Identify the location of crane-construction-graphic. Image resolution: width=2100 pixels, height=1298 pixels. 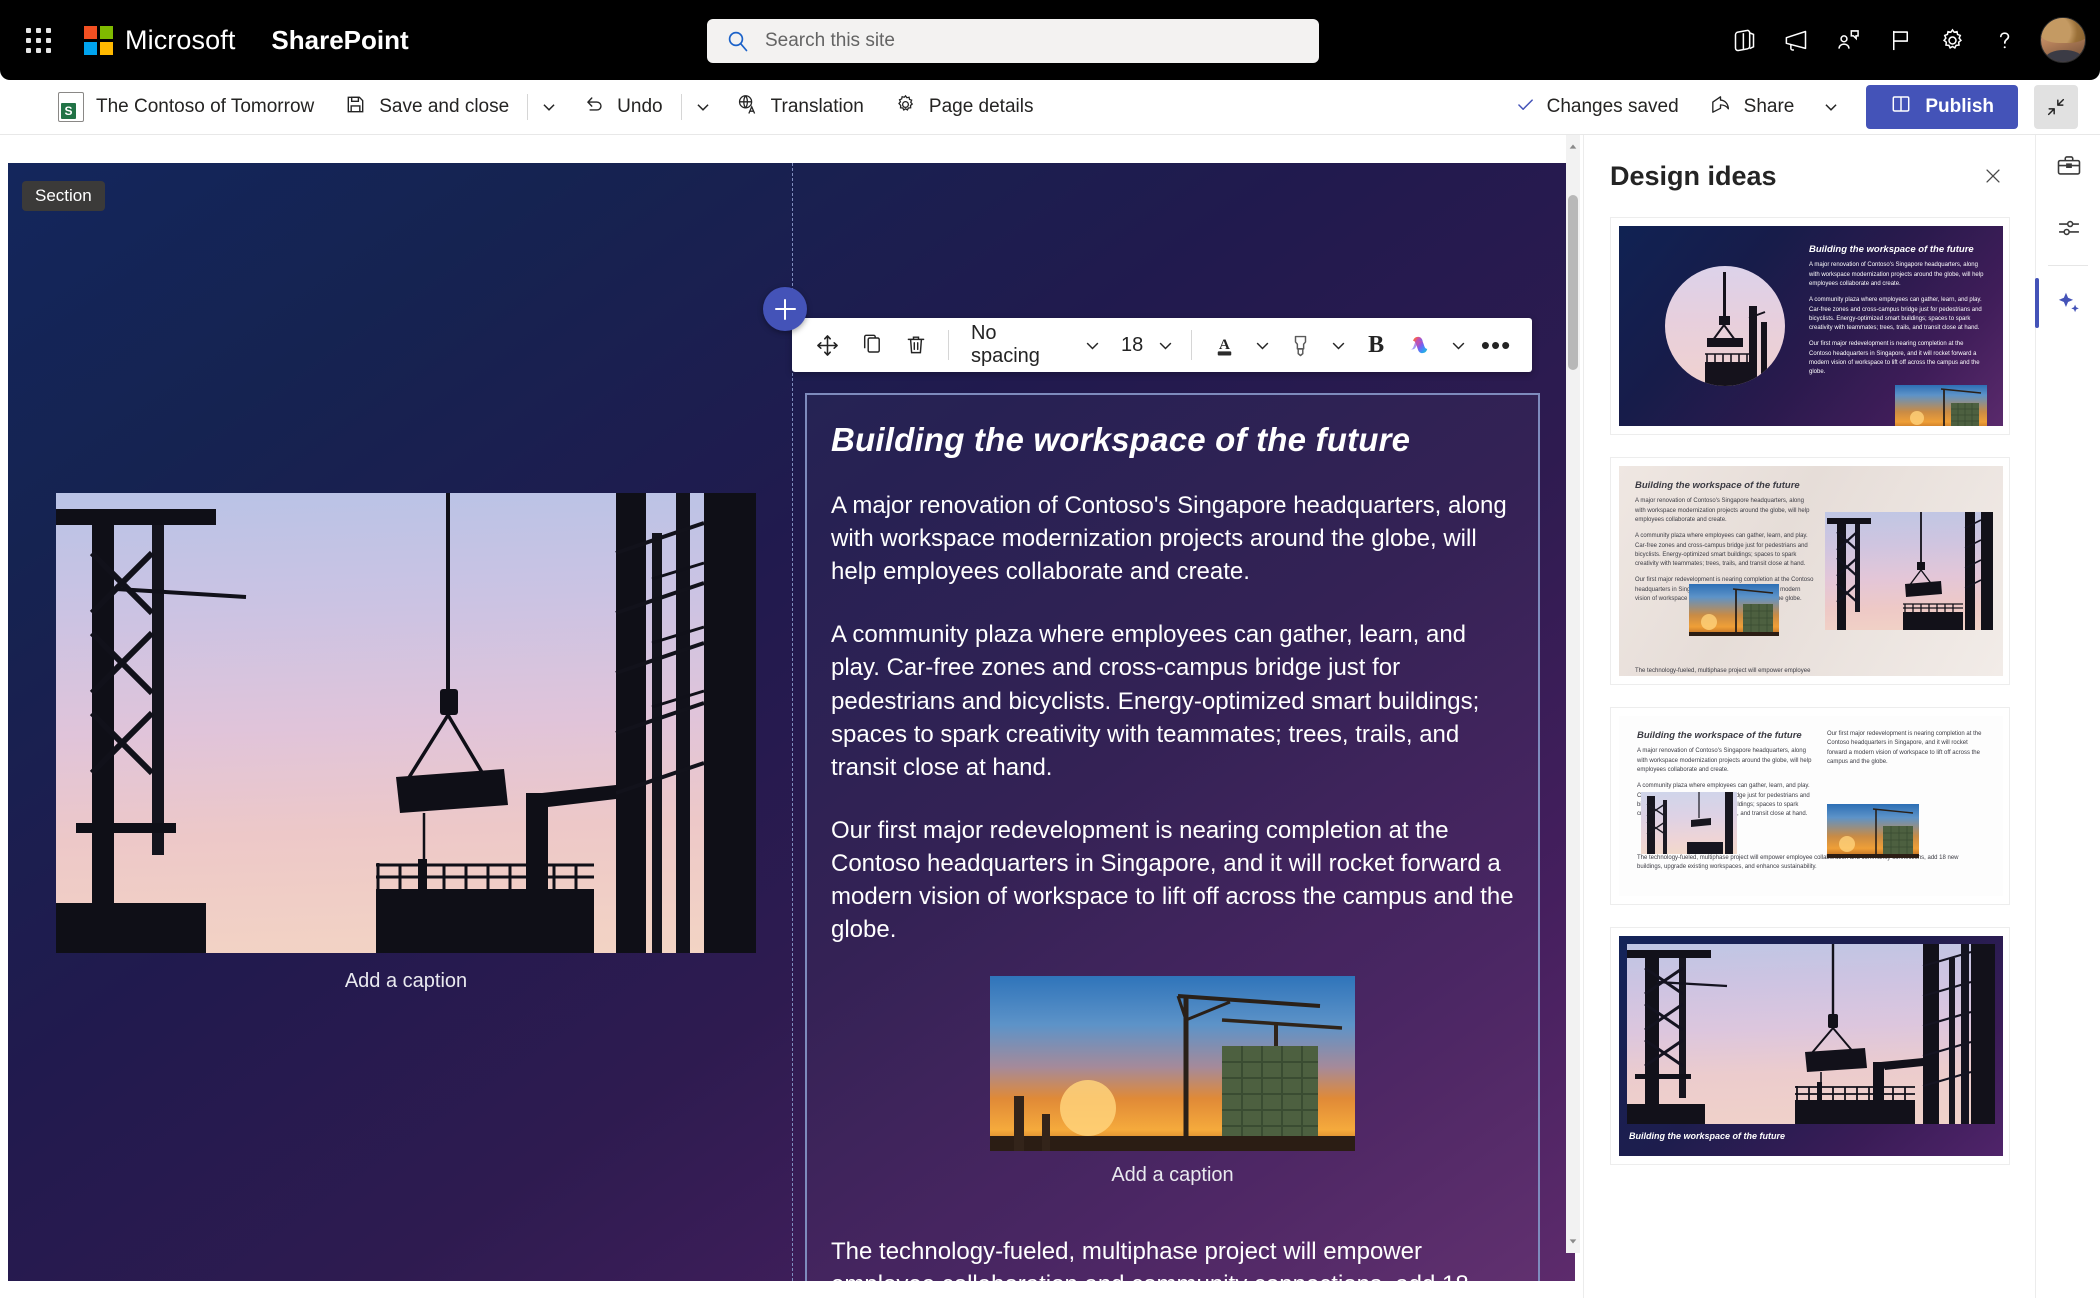
(1172, 1064).